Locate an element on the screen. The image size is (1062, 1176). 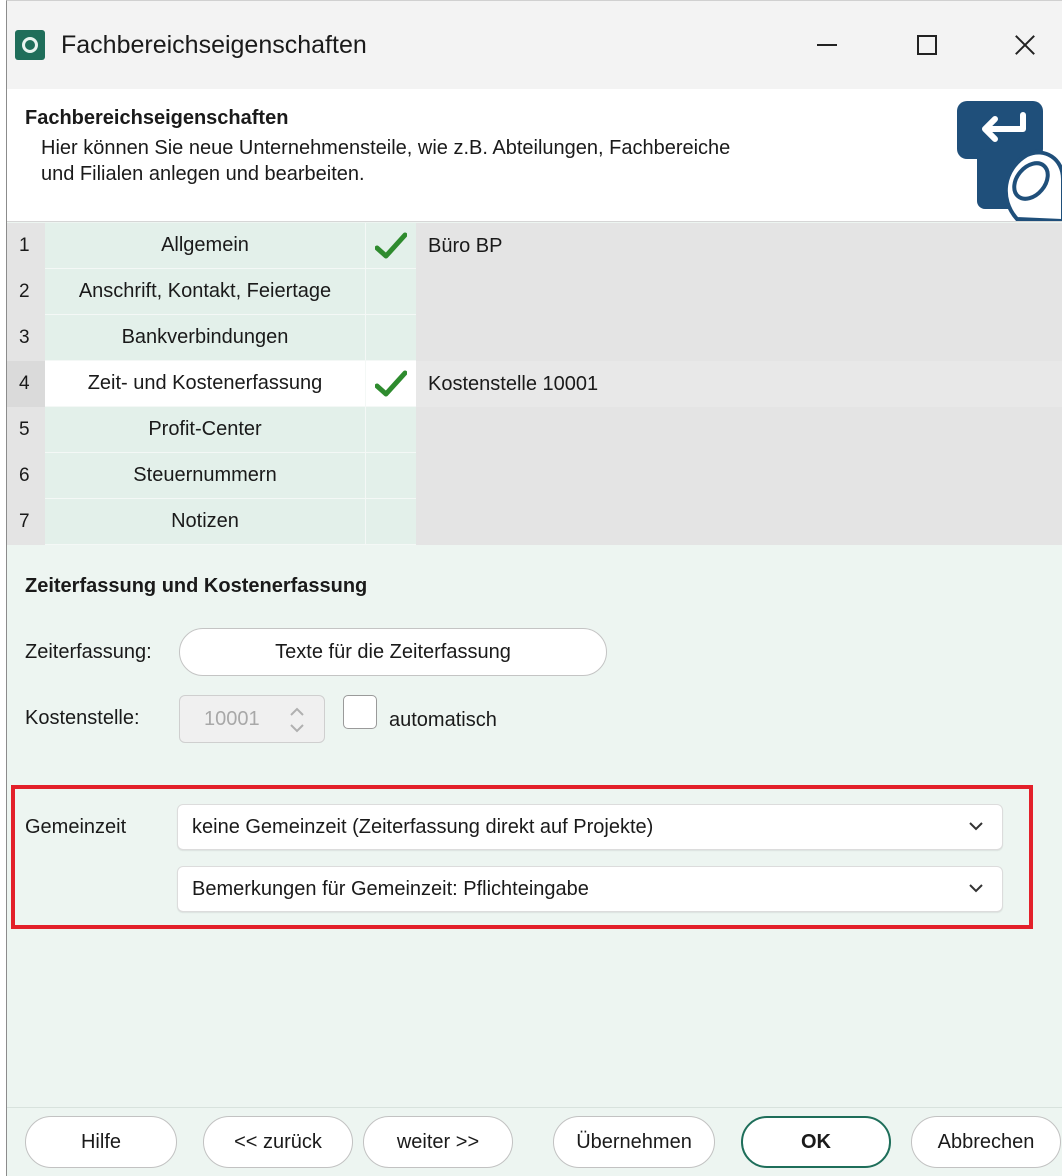
cancel-button: Abbrechen is located at coordinates (986, 1142).